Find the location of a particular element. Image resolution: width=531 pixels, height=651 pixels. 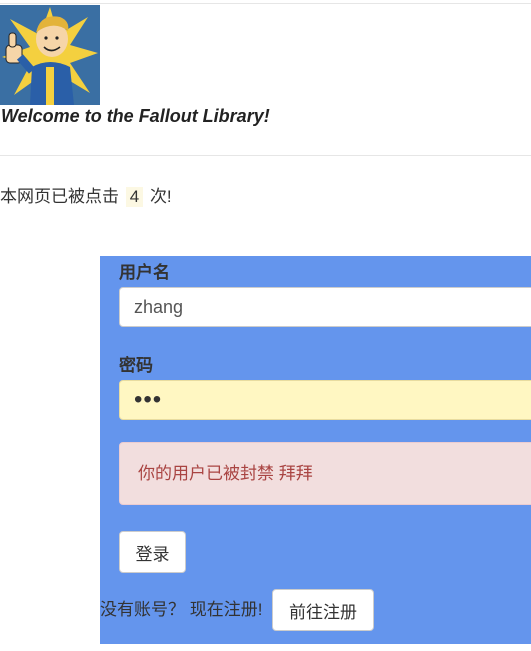

vault-boy-logo is located at coordinates (50, 55).